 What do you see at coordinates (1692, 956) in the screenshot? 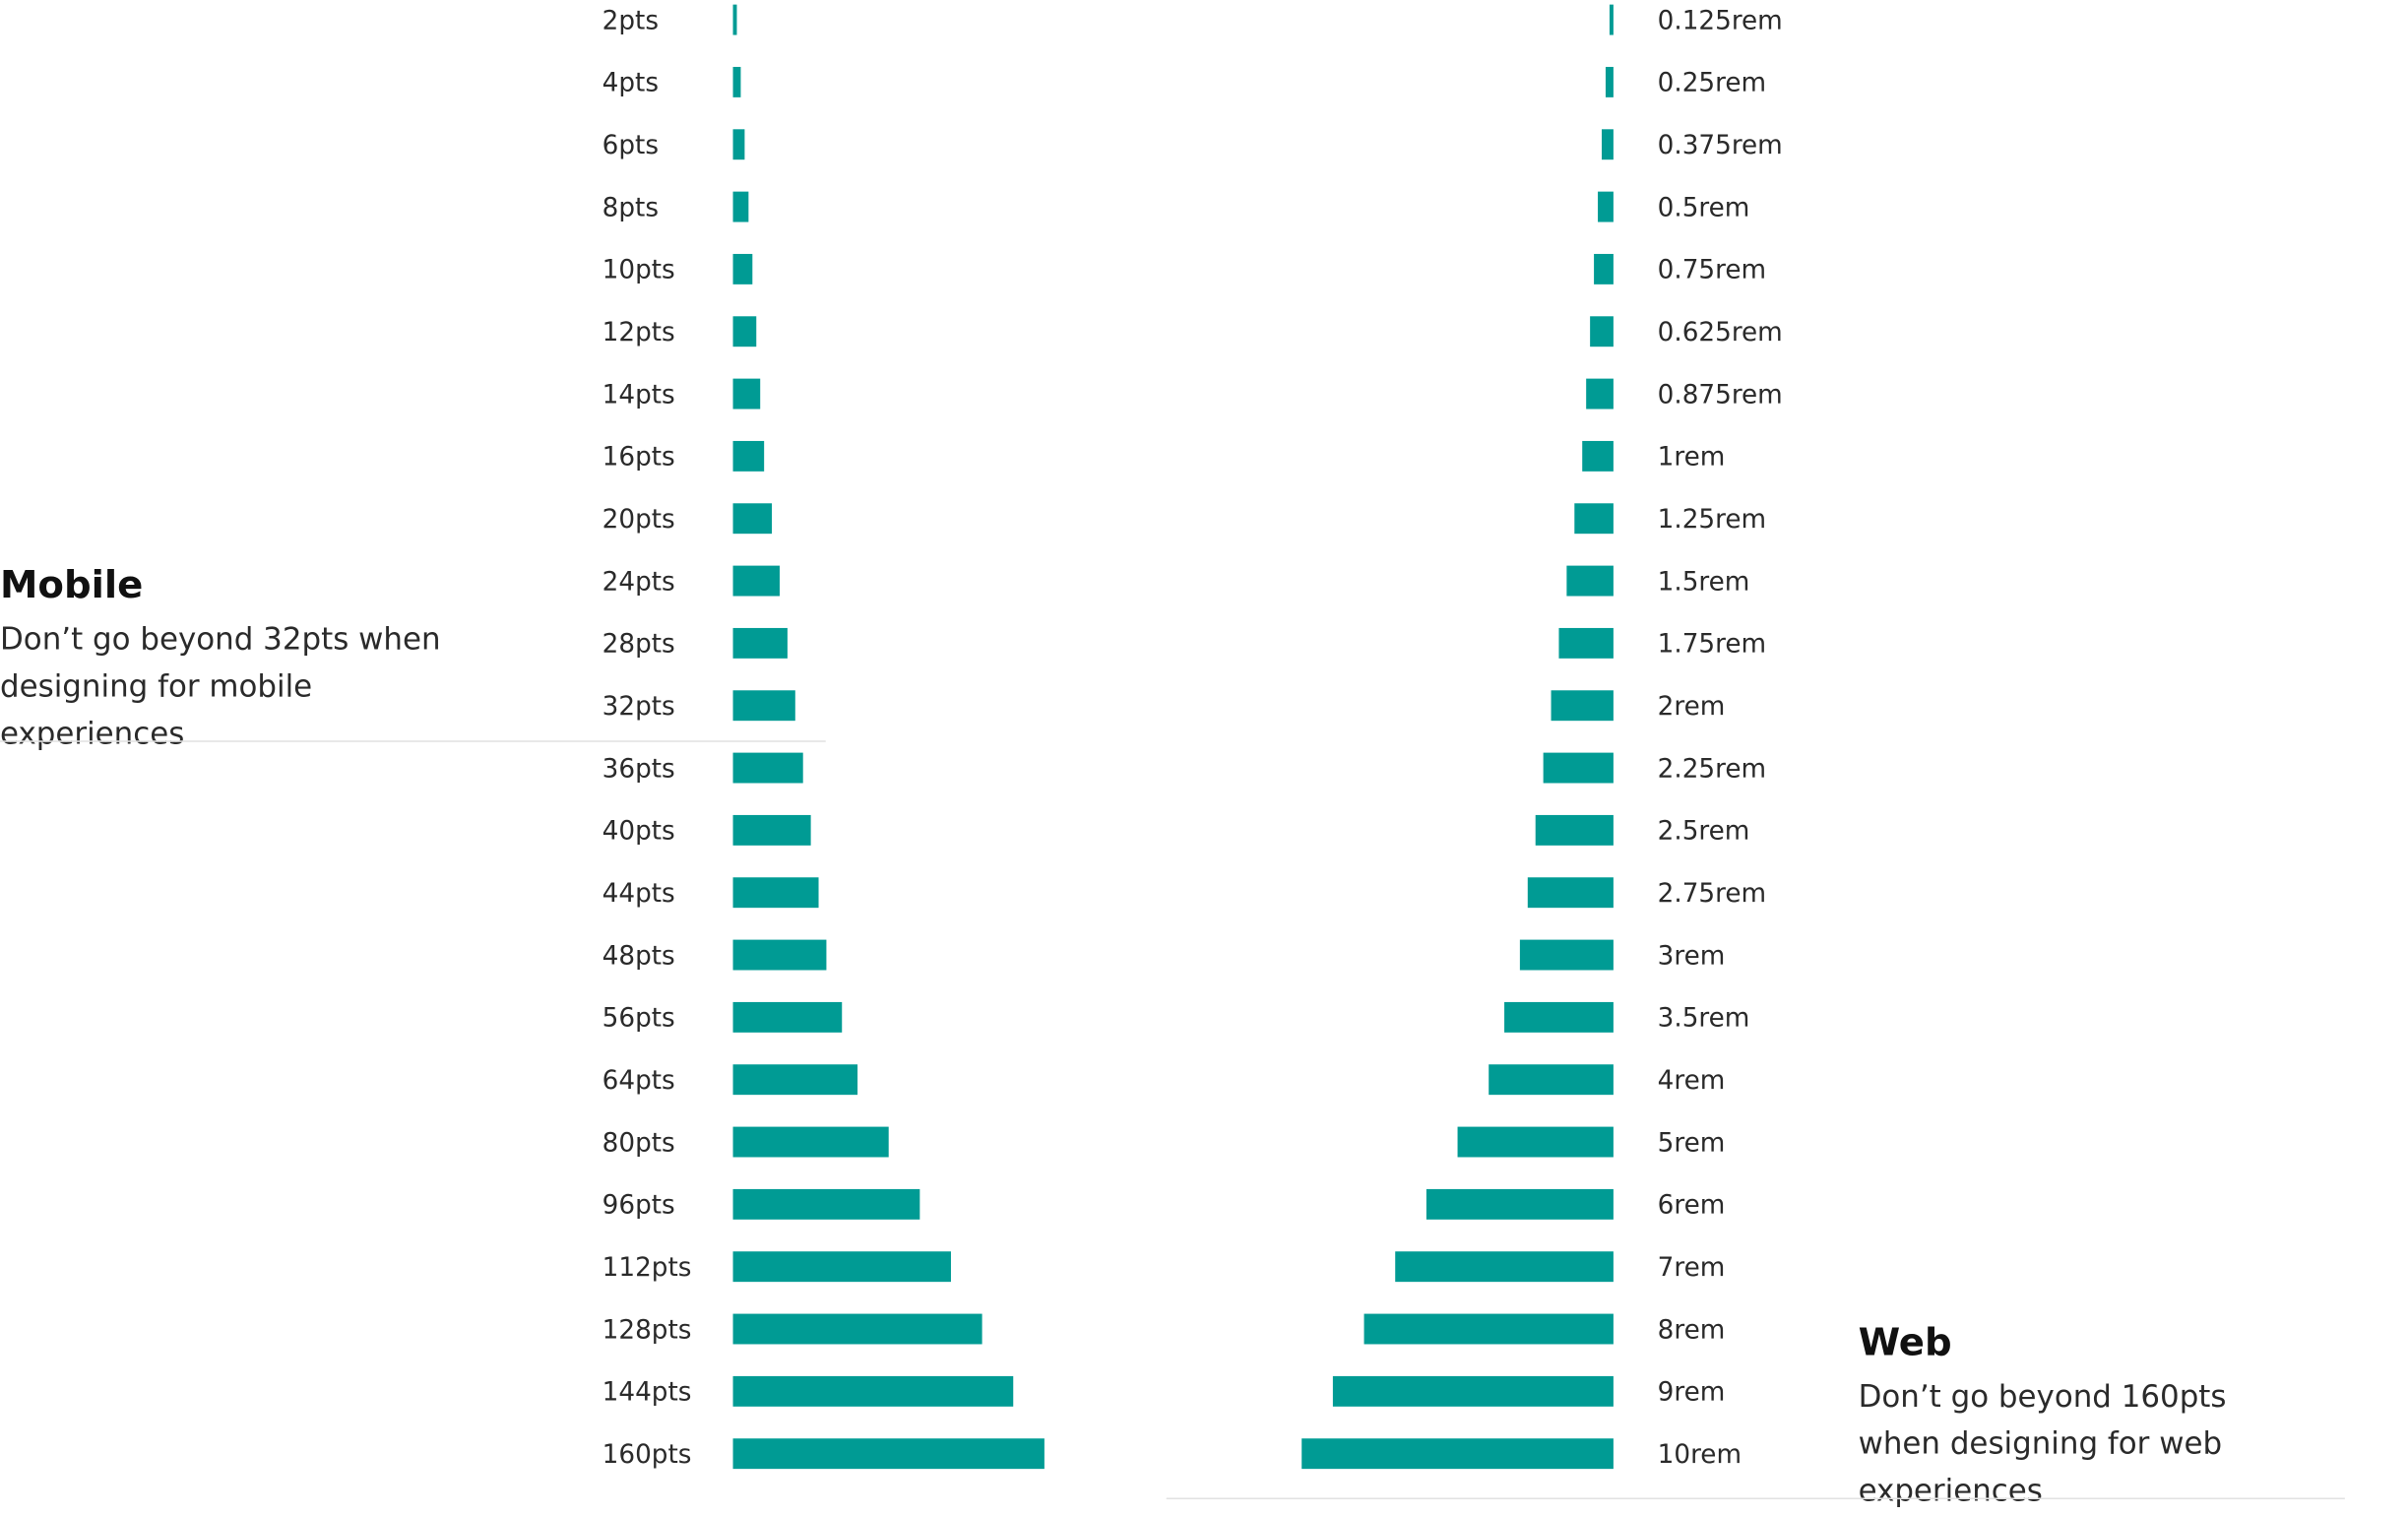
I see `web-tick-label: 3rem` at bounding box center [1692, 956].